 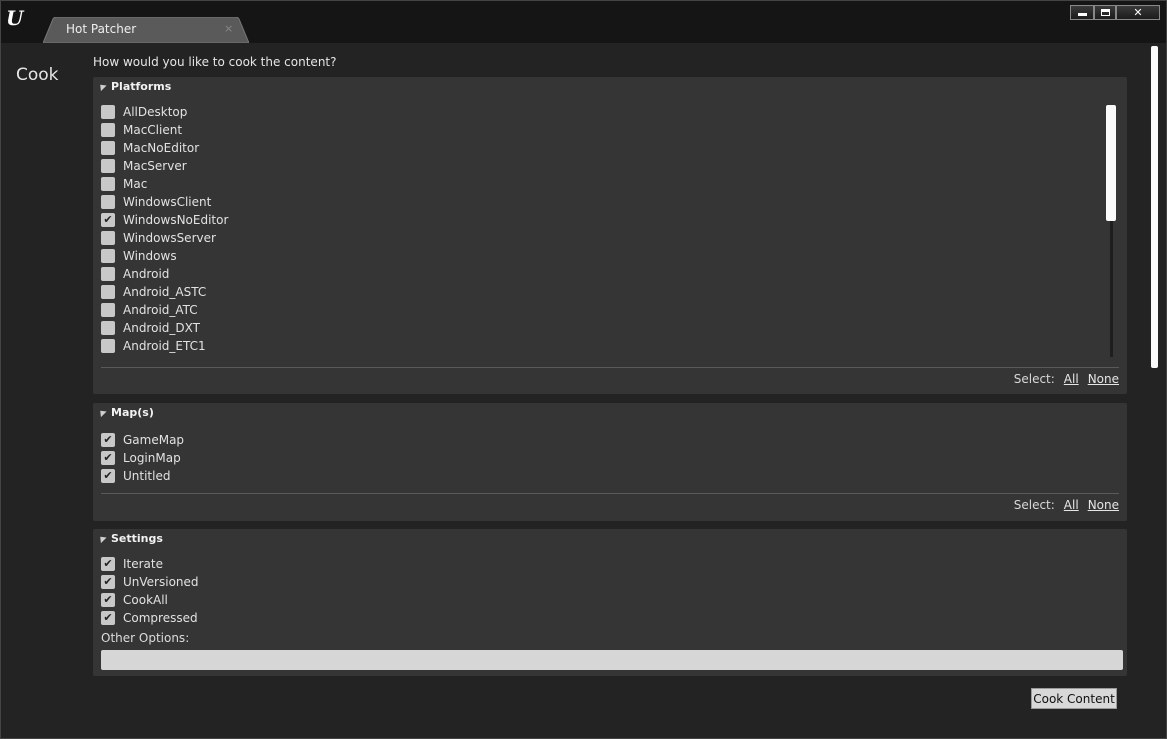 What do you see at coordinates (176, 220) in the screenshot?
I see `checkbox-label: WindowsNoEditor` at bounding box center [176, 220].